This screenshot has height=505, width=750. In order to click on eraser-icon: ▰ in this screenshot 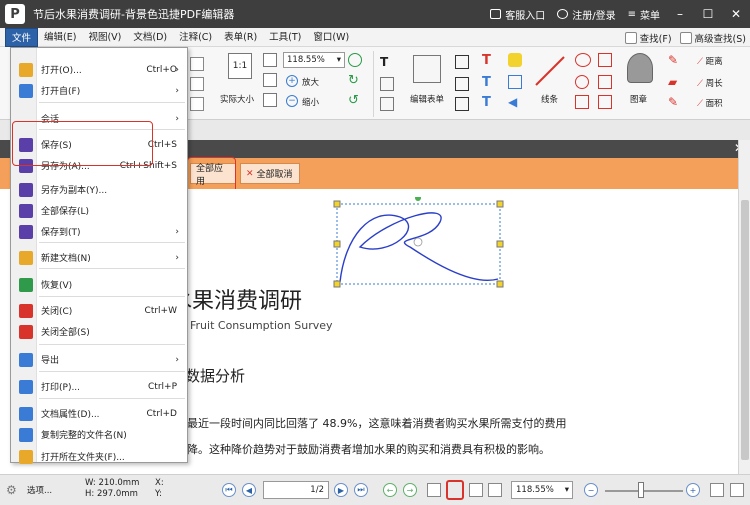, I will do `click(675, 82)`.